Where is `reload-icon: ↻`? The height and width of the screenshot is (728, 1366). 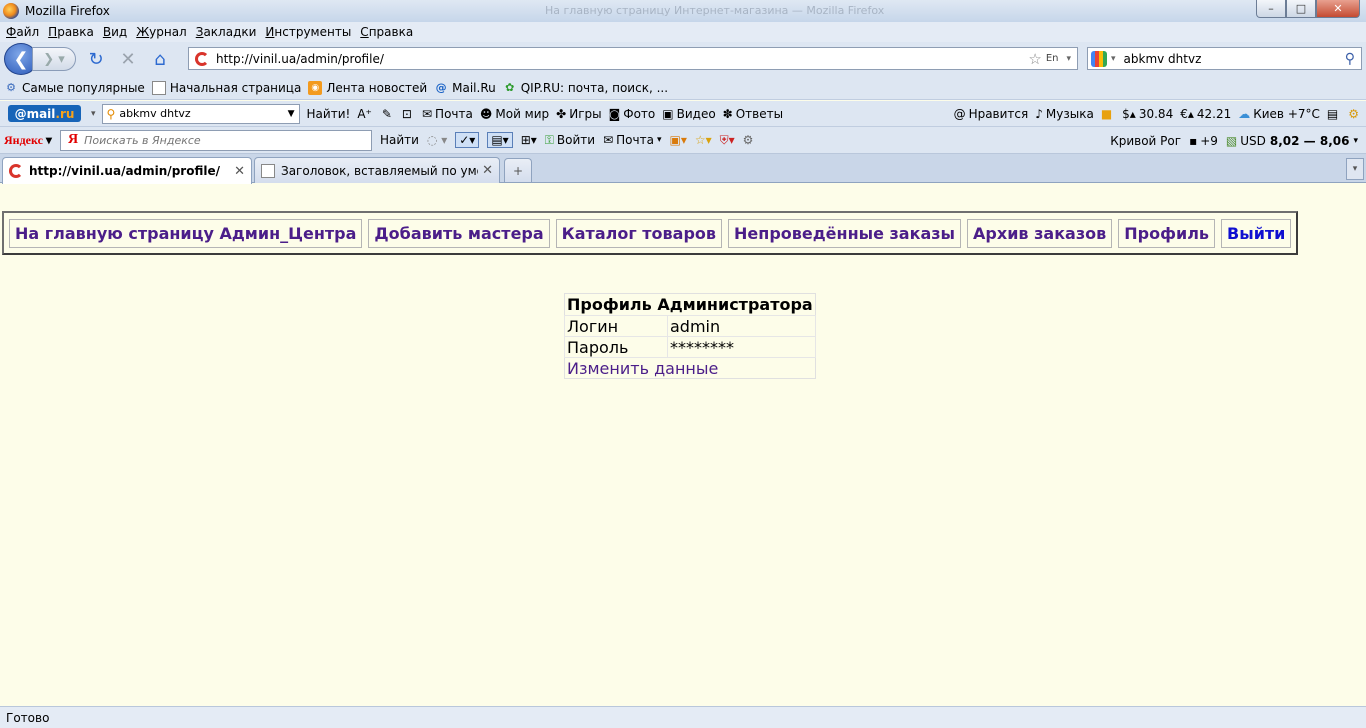 reload-icon: ↻ is located at coordinates (96, 59).